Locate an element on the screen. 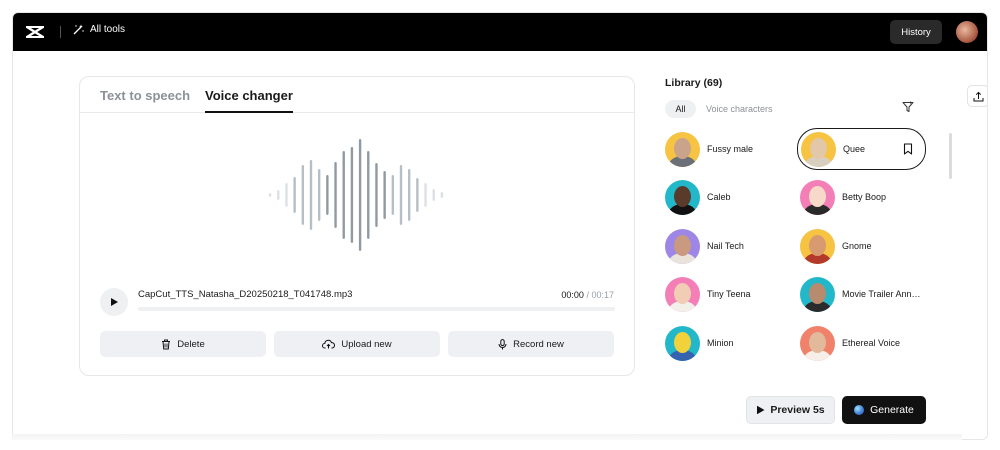 This screenshot has height=450, width=1000. cloud-upload-icon is located at coordinates (329, 344).